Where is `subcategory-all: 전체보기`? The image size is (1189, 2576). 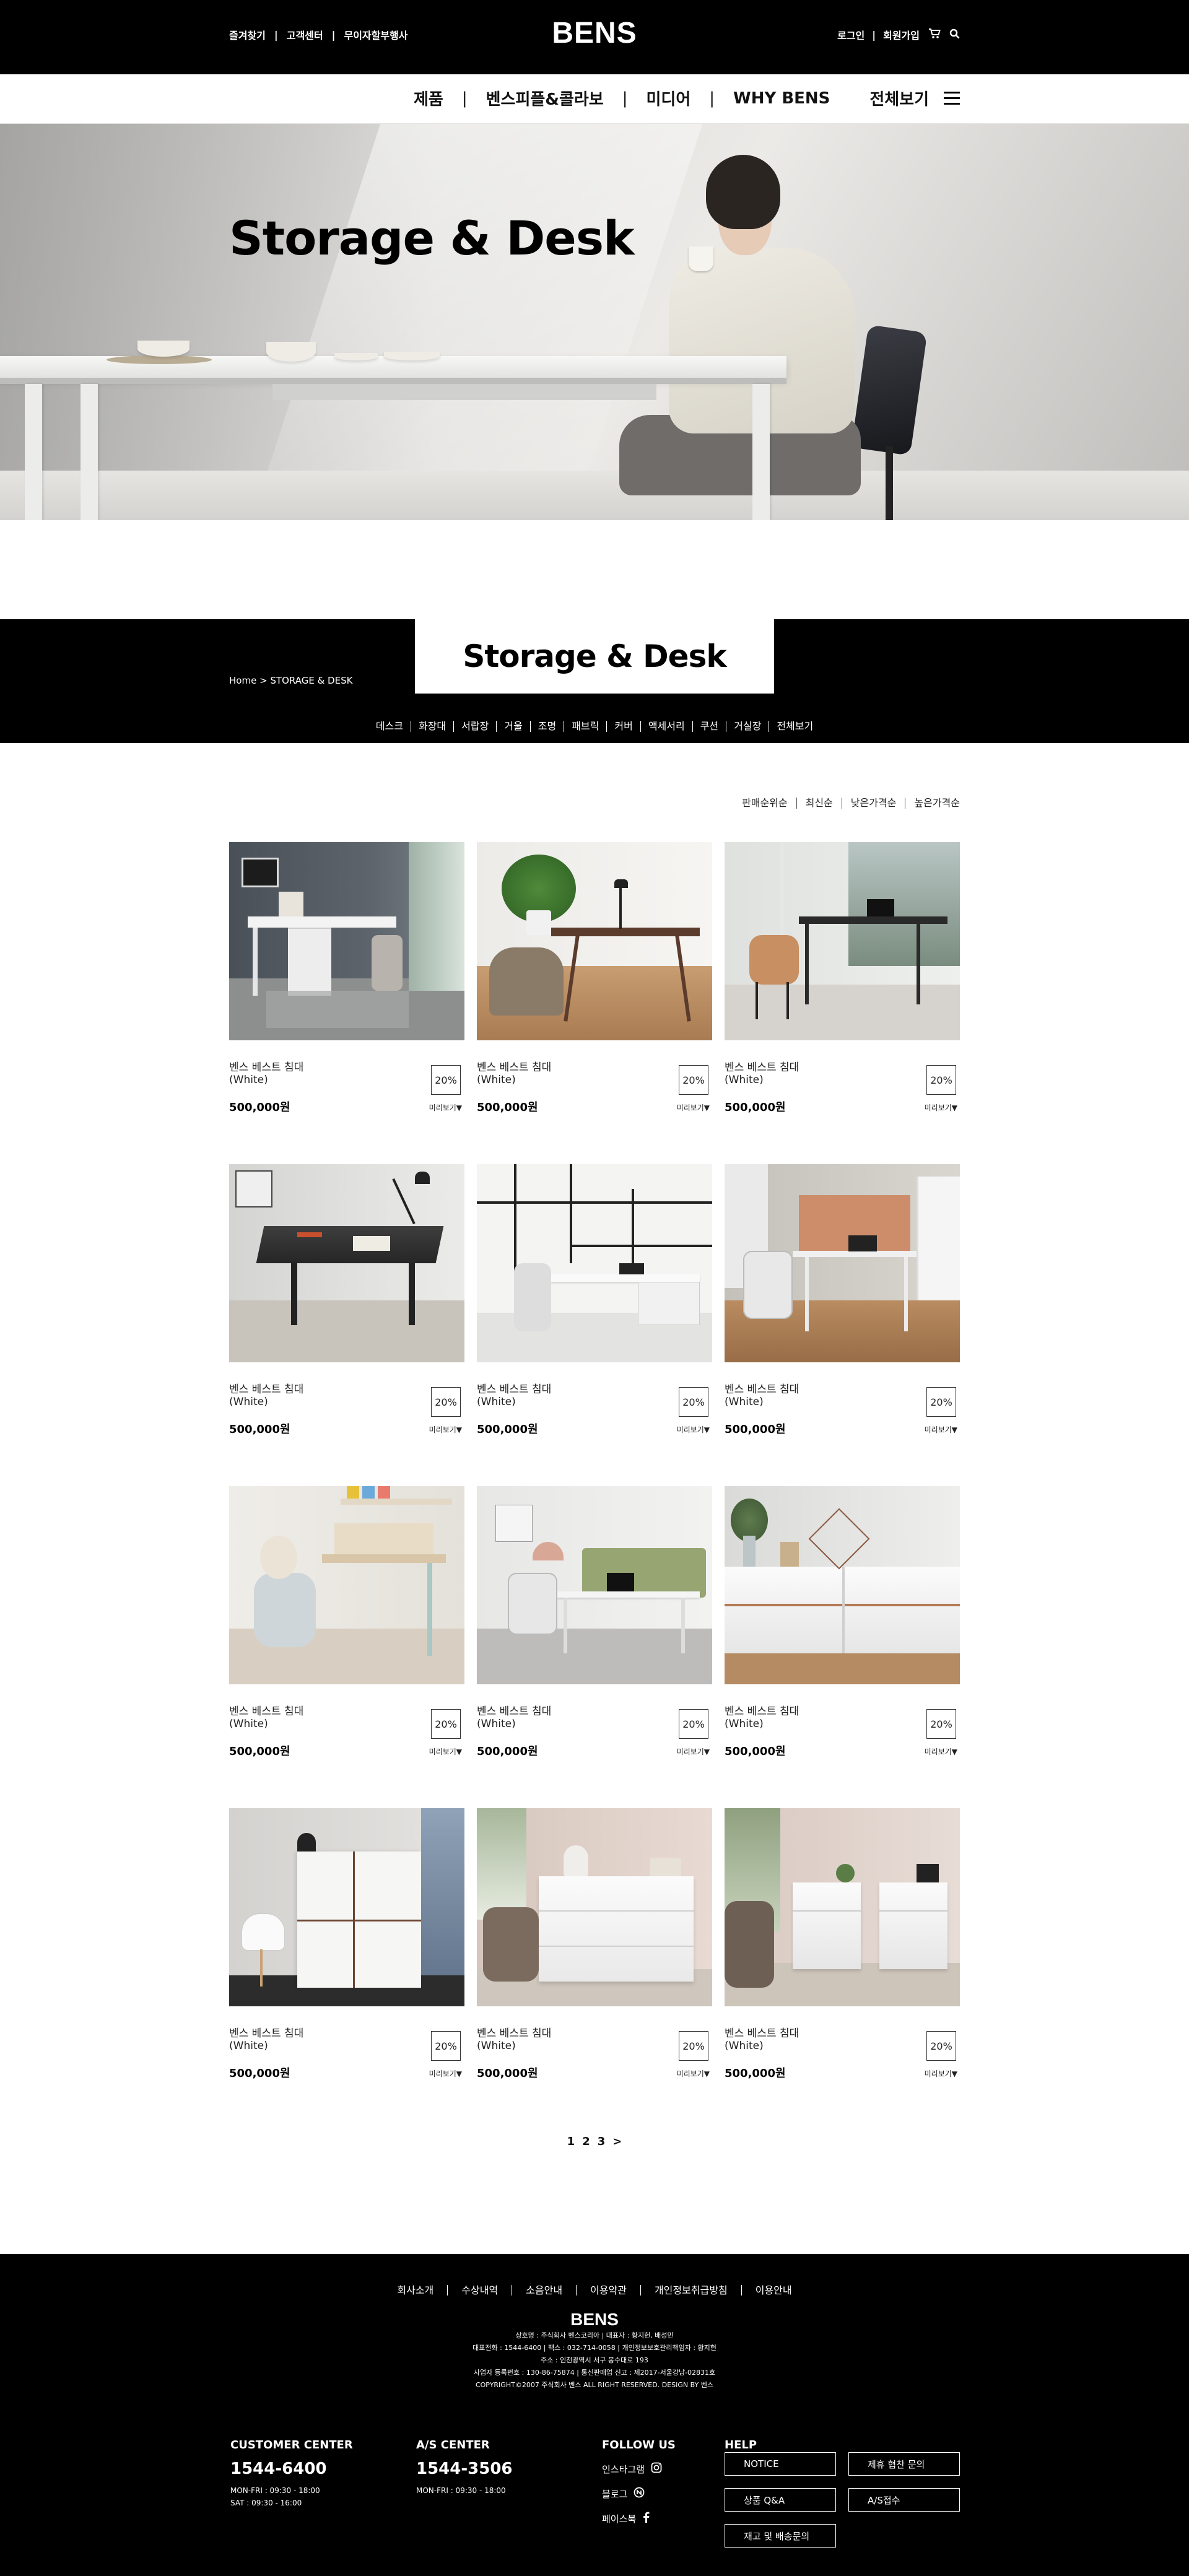 subcategory-all: 전체보기 is located at coordinates (795, 726).